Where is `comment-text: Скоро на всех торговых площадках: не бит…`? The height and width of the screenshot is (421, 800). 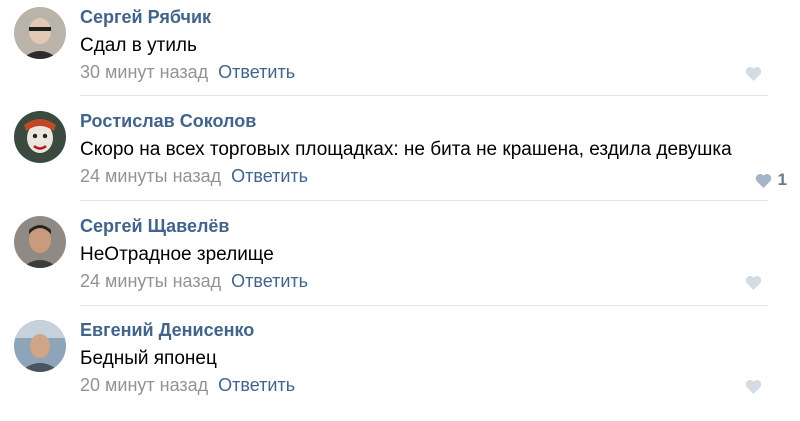
comment-text: Скоро на всех торговых площадках: не бит… is located at coordinates (406, 149).